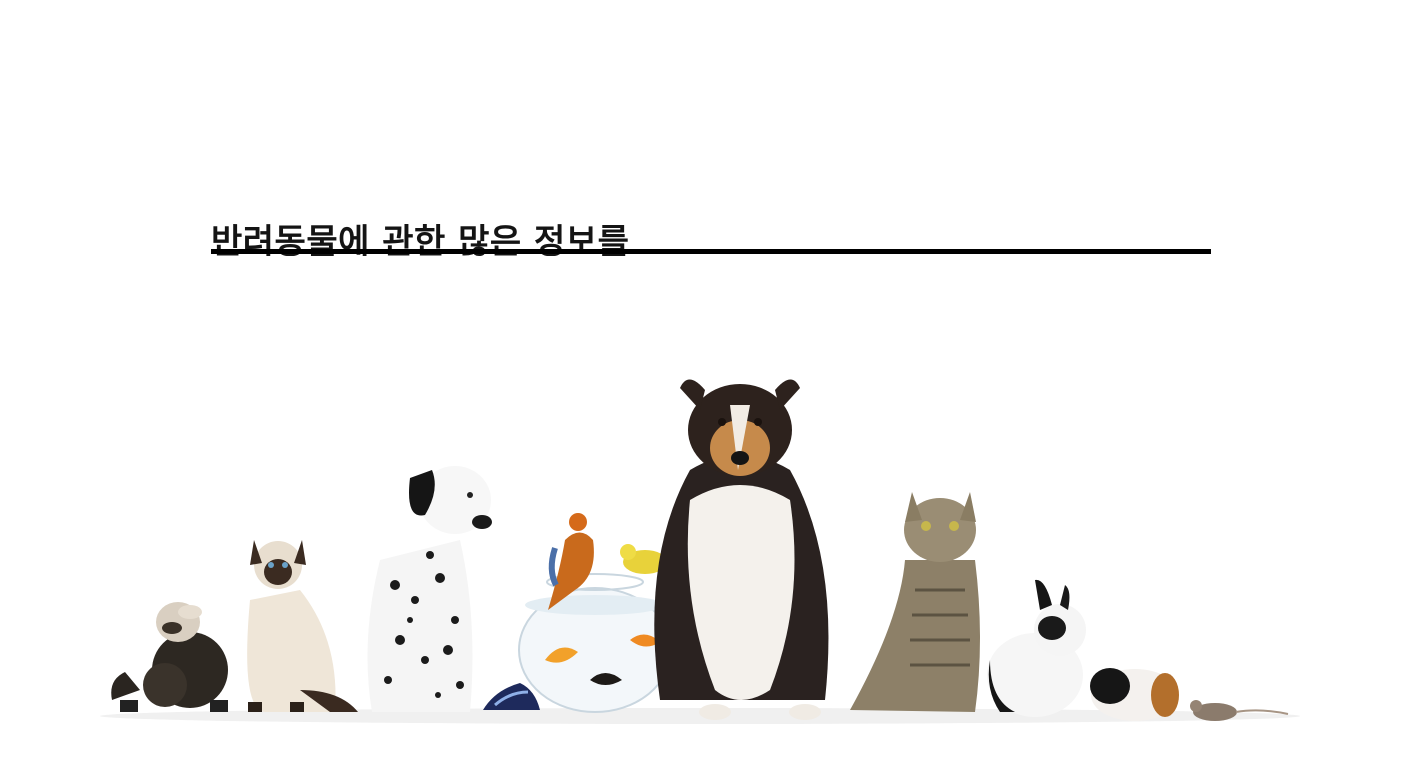 The width and height of the screenshot is (1423, 778). What do you see at coordinates (915, 602) in the screenshot?
I see `tabby-cat` at bounding box center [915, 602].